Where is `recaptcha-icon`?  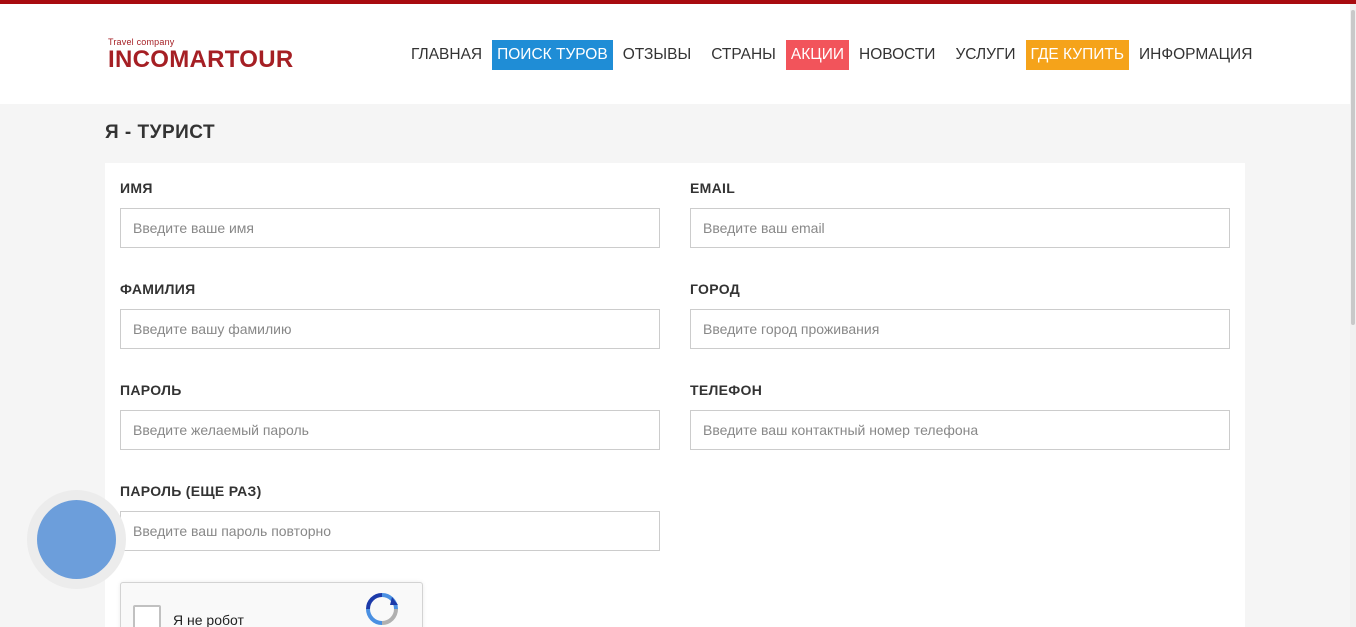 recaptcha-icon is located at coordinates (382, 609).